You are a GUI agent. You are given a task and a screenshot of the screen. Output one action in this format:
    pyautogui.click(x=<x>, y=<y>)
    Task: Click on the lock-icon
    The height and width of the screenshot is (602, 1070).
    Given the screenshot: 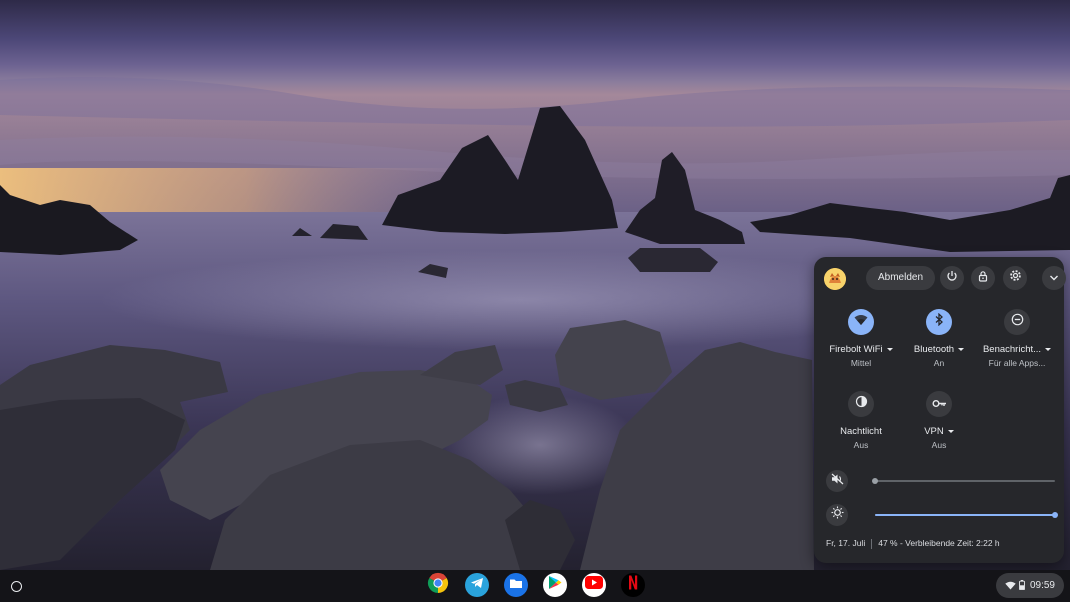 What is the action you would take?
    pyautogui.click(x=983, y=278)
    